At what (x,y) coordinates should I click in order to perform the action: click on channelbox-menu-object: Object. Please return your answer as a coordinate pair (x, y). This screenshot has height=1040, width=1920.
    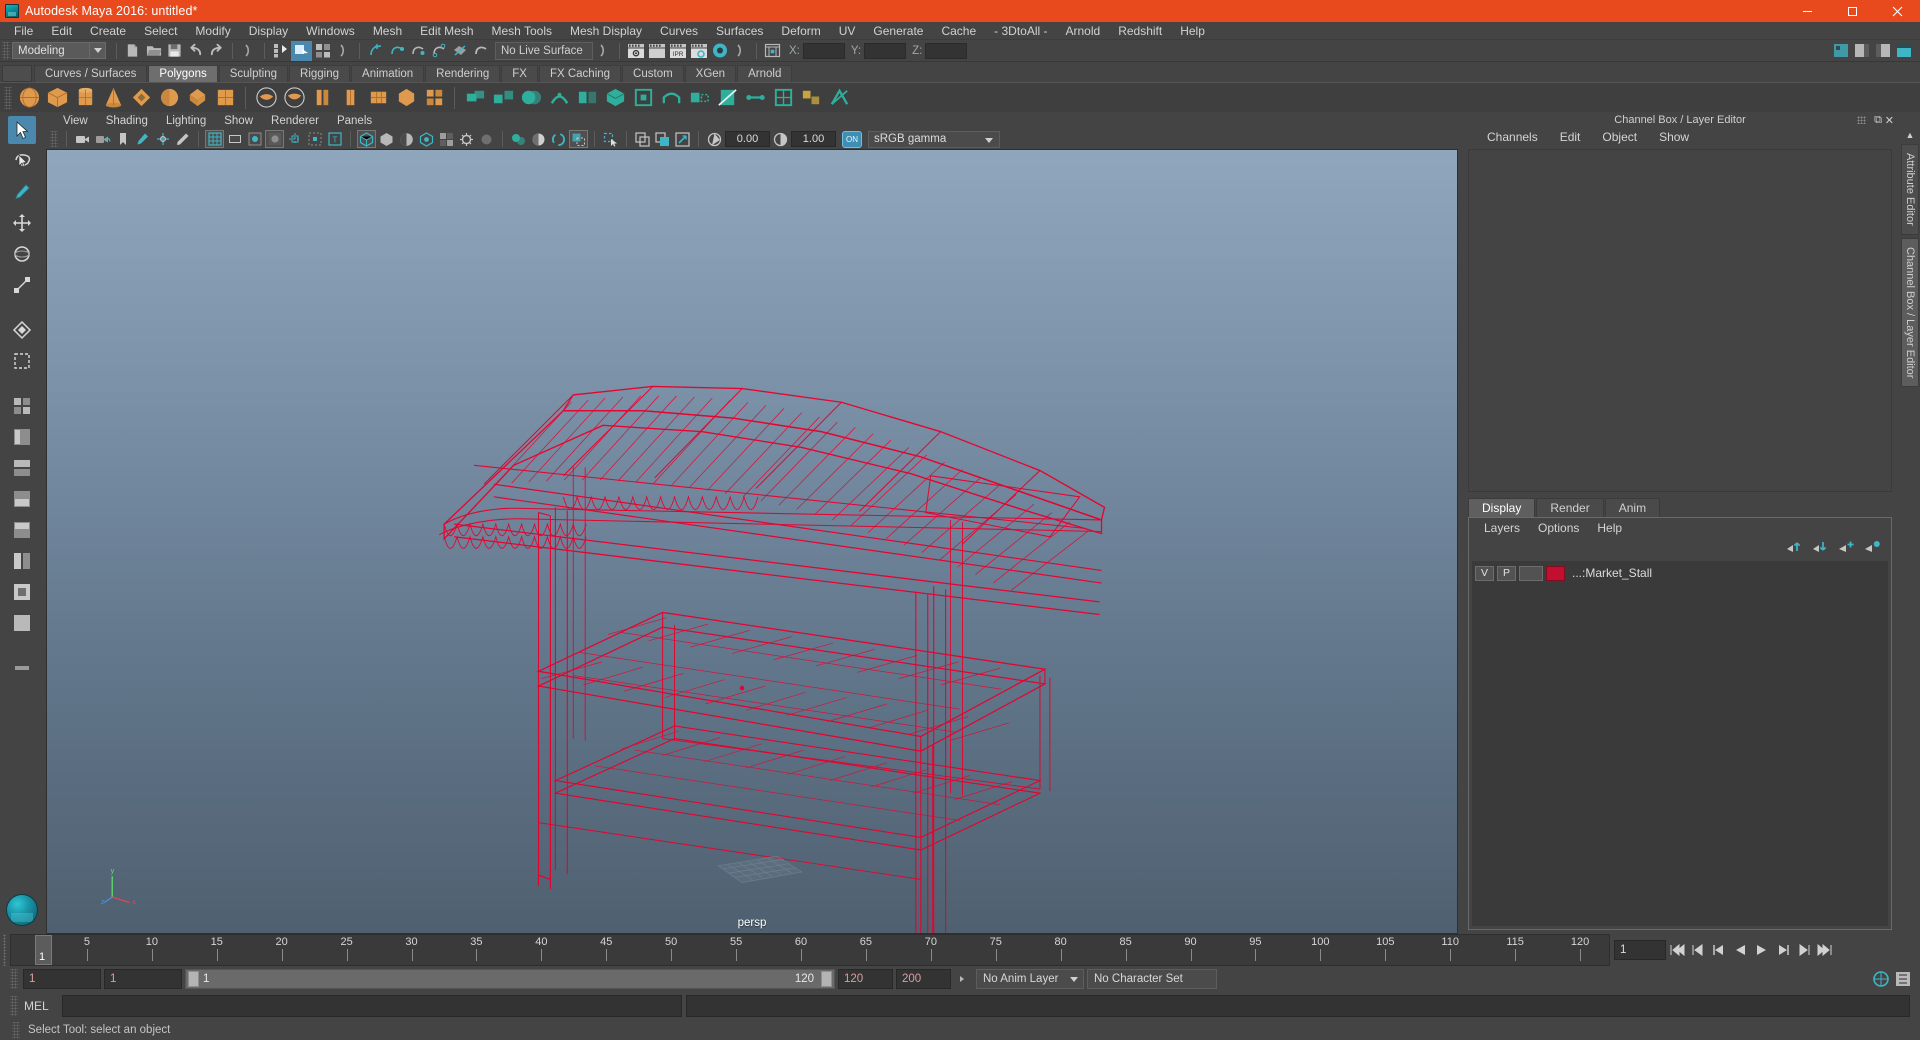
    Looking at the image, I should click on (1619, 137).